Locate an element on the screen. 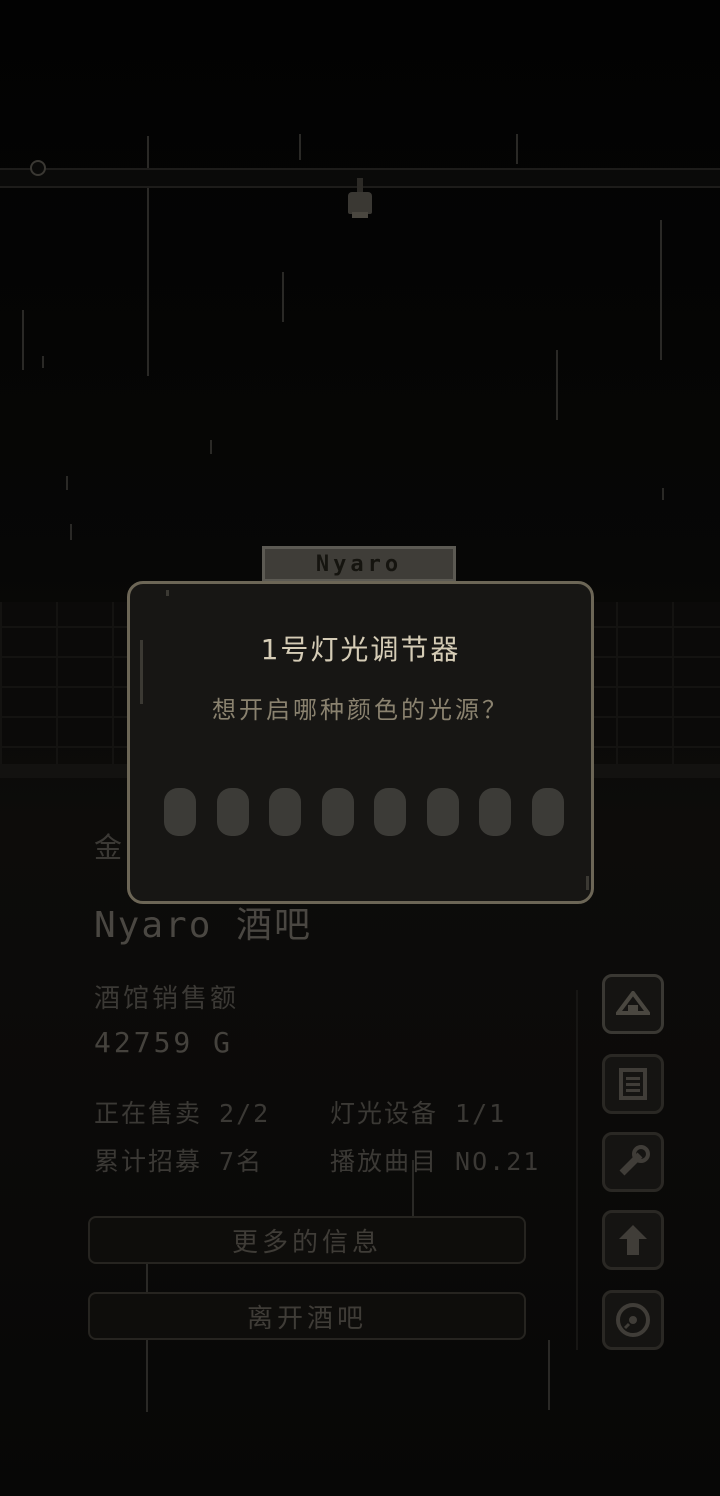 The image size is (720, 1496). upgrade-button is located at coordinates (633, 1240).